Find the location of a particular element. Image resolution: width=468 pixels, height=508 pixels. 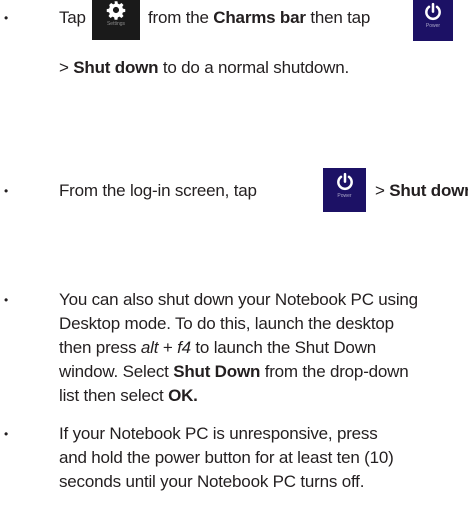

text-bold: Shut Down is located at coordinates (217, 371).